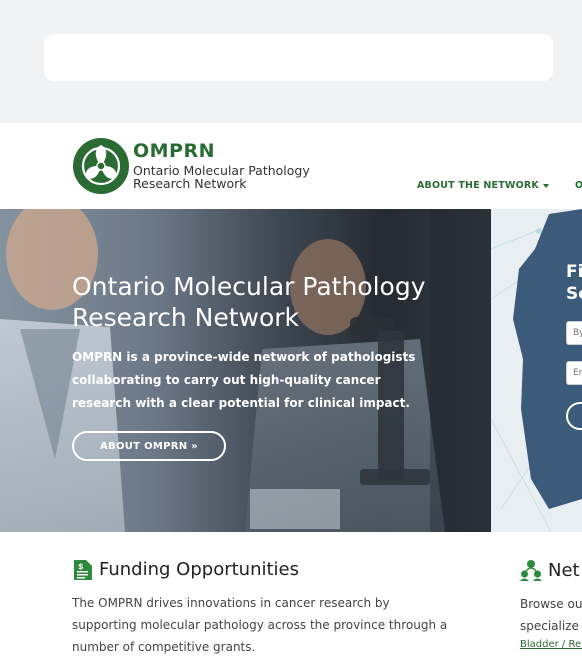  What do you see at coordinates (101, 166) in the screenshot?
I see `omprn-logo-mark-icon` at bounding box center [101, 166].